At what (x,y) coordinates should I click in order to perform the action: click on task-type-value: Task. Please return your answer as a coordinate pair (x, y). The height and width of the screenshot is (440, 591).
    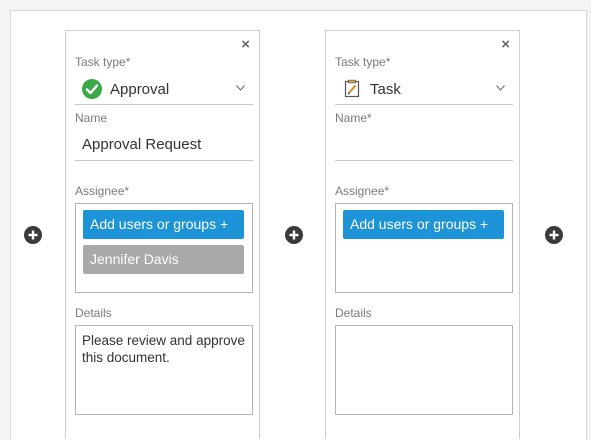
    Looking at the image, I should click on (385, 89).